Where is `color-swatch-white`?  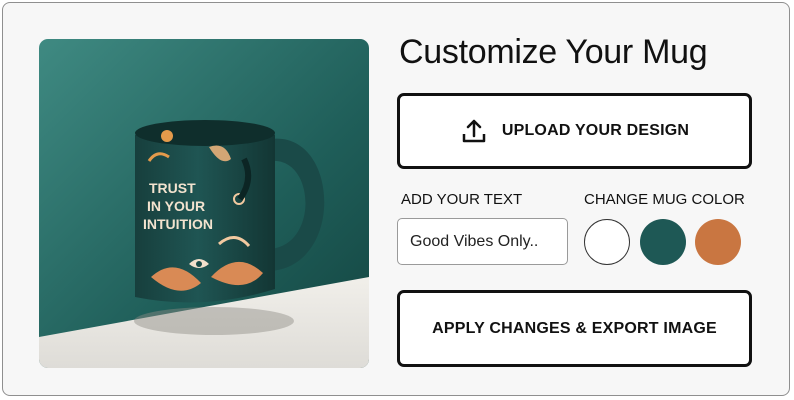 color-swatch-white is located at coordinates (607, 242).